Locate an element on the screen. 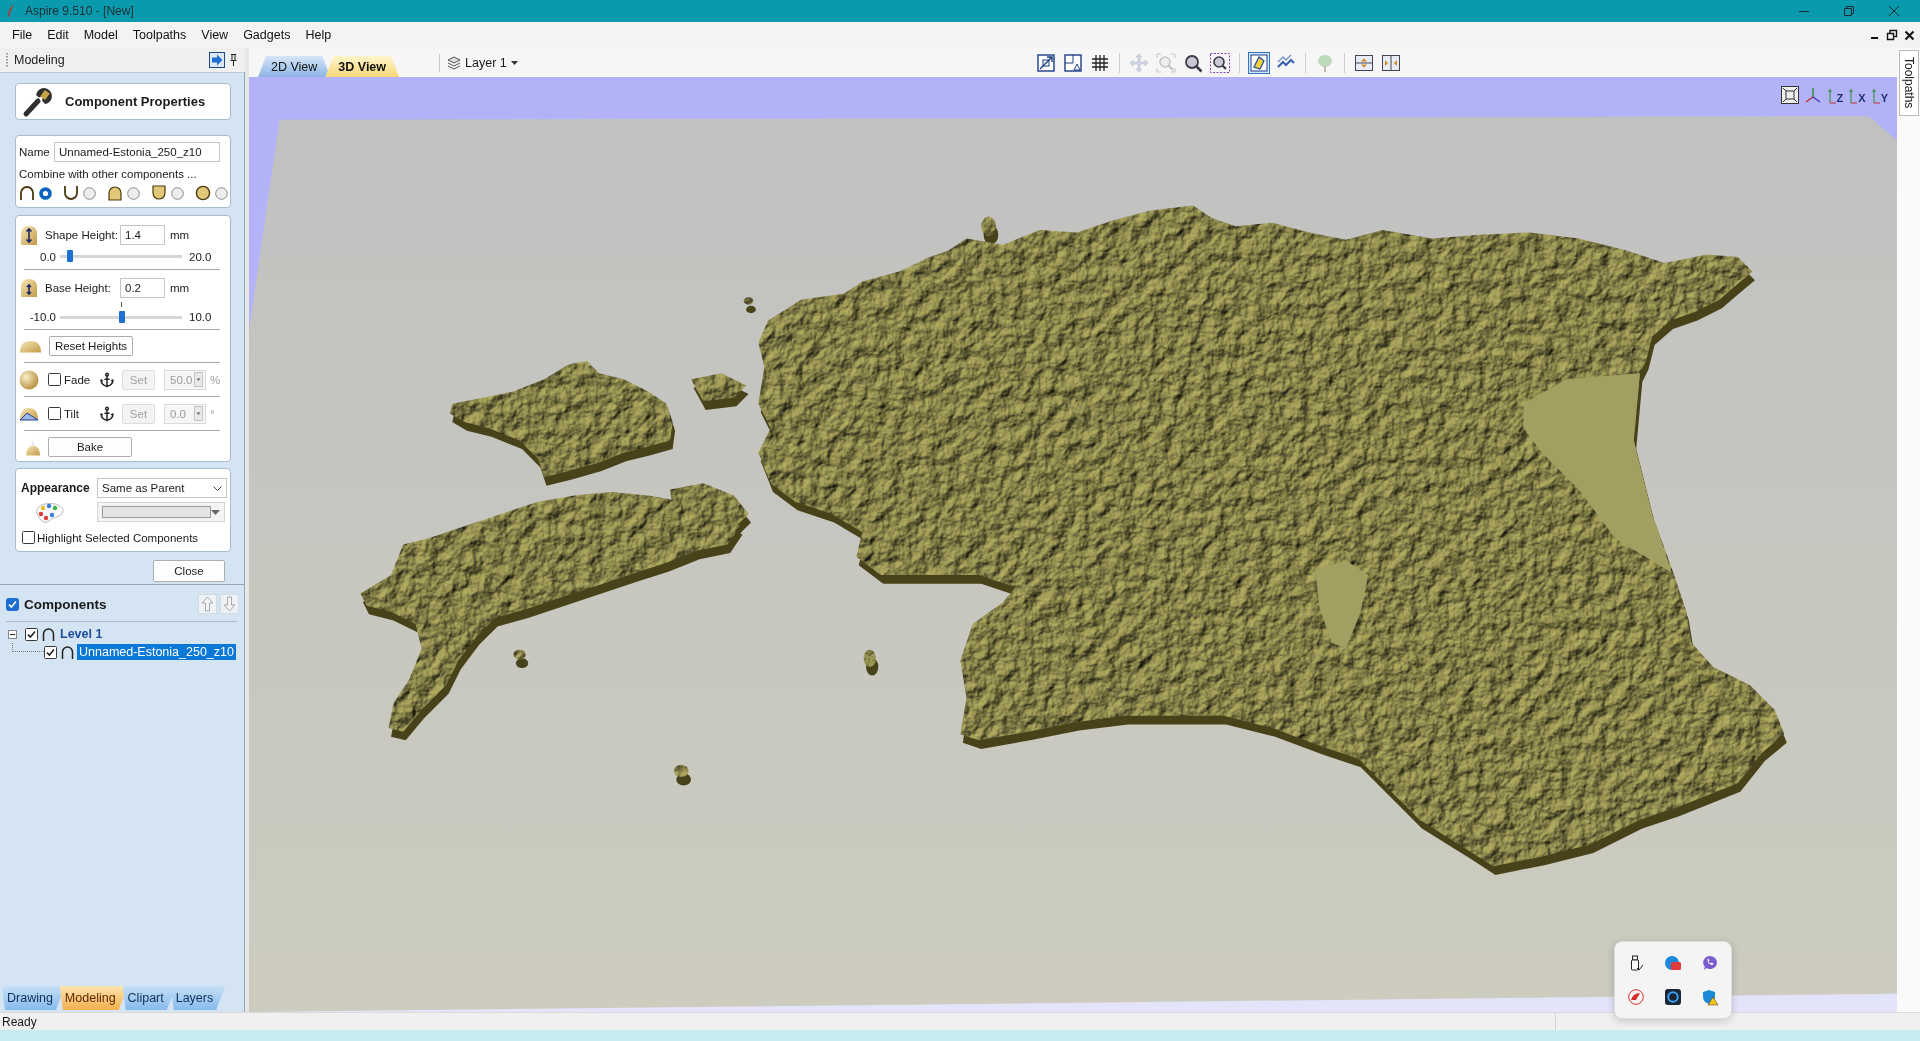 The height and width of the screenshot is (1041, 1920). slider-max-label: 20.0 is located at coordinates (200, 257).